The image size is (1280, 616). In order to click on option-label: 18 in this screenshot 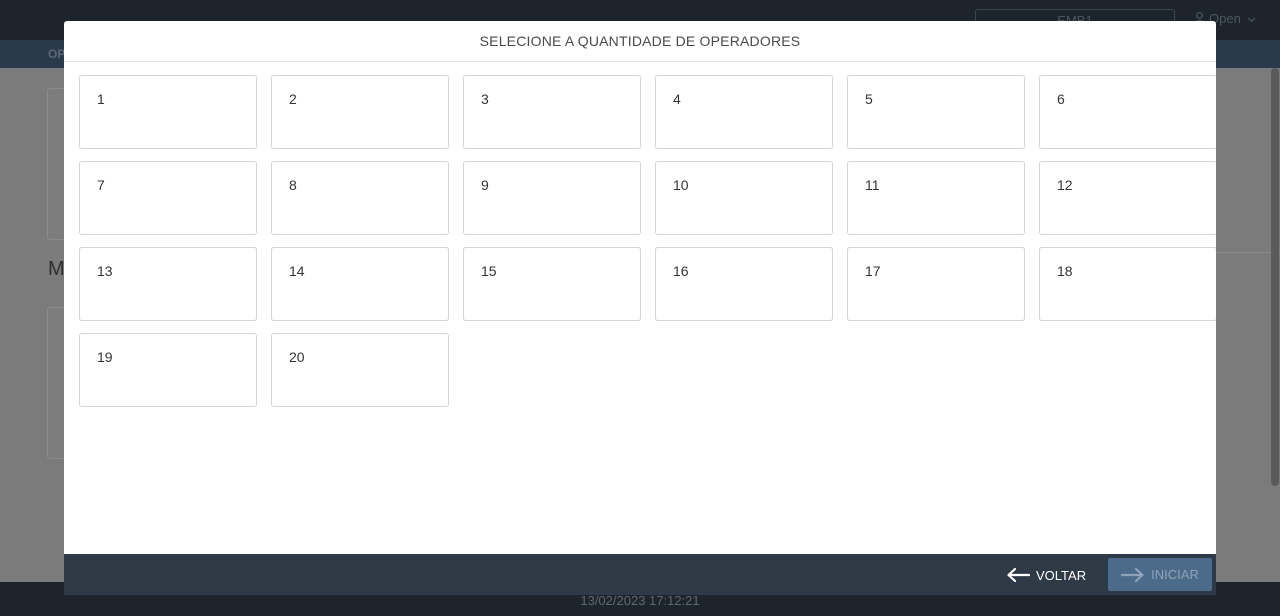, I will do `click(1065, 271)`.